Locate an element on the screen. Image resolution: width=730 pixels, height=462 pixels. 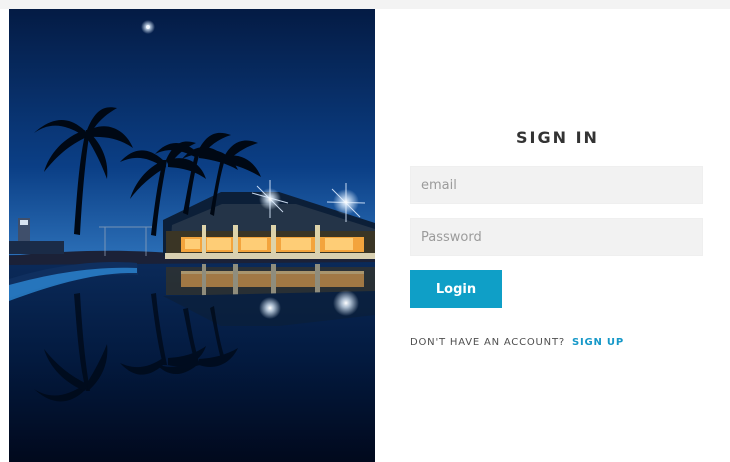
signup-prompt: DON'T HAVE AN ACCOUNT? is located at coordinates (487, 342).